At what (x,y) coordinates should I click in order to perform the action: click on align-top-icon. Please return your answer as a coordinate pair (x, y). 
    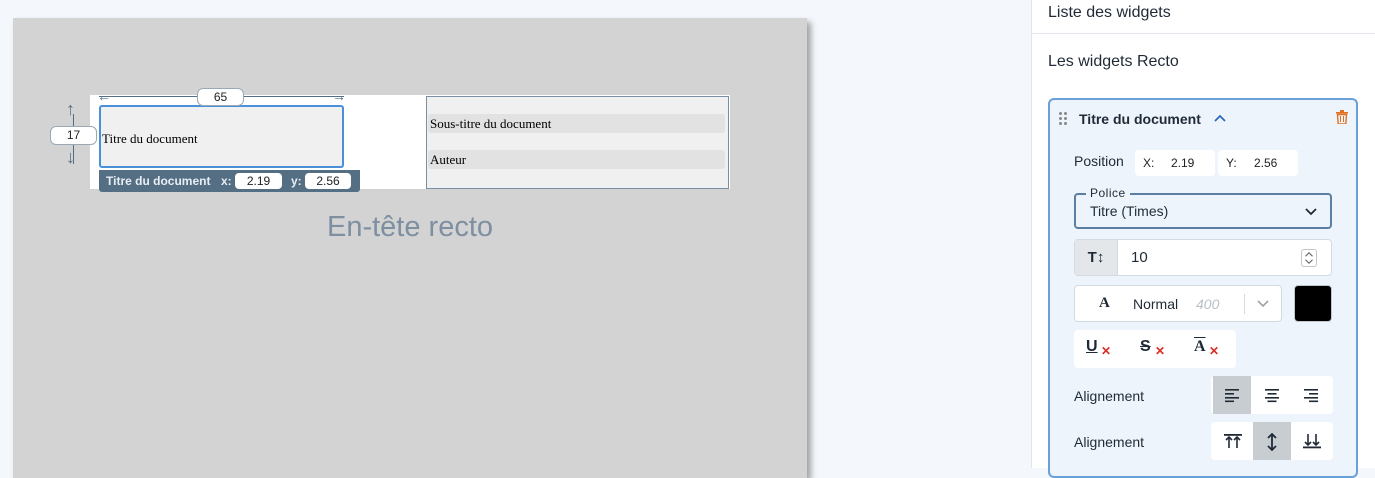
    Looking at the image, I should click on (1232, 441).